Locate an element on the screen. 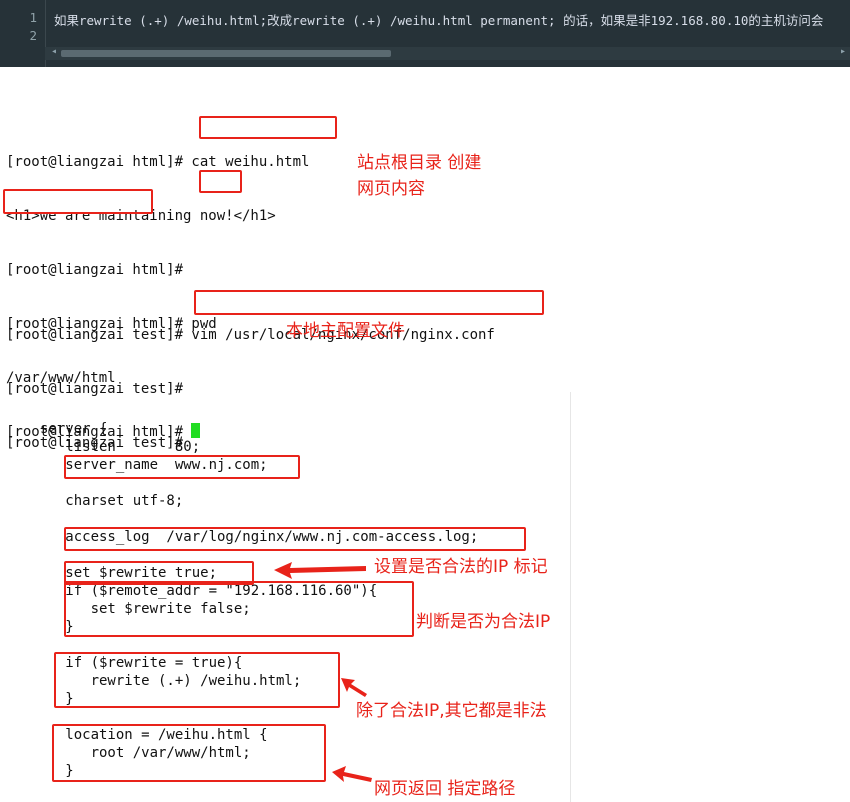 The width and height of the screenshot is (850, 802). line-number-gutter: 1 2 is located at coordinates (23, 33).